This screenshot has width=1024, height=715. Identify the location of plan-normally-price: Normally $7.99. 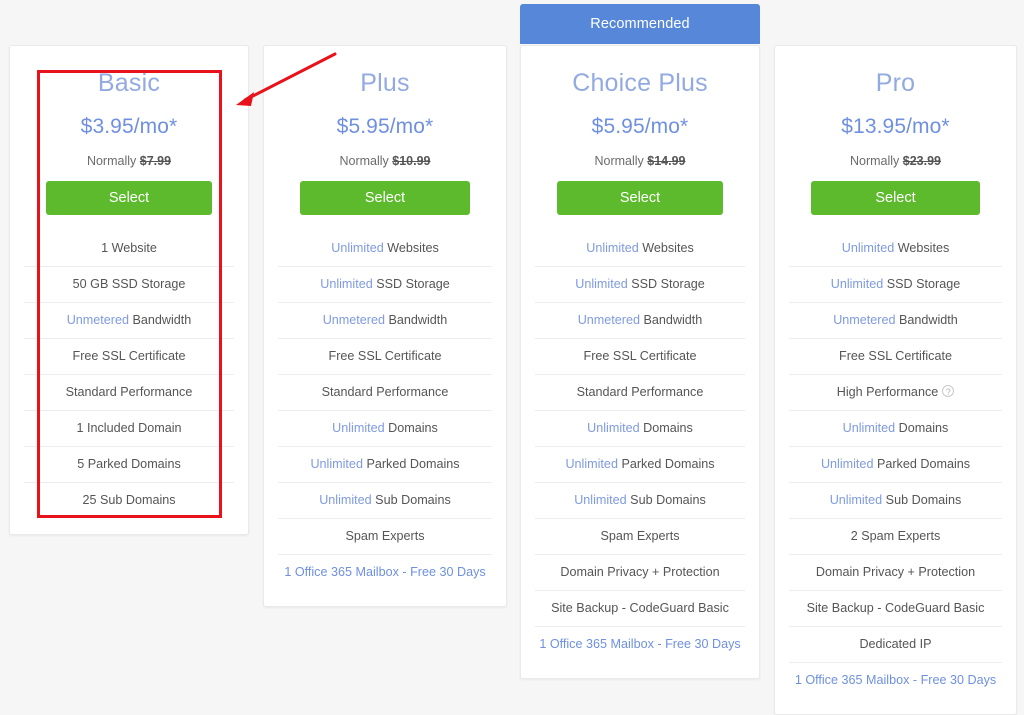
(129, 161).